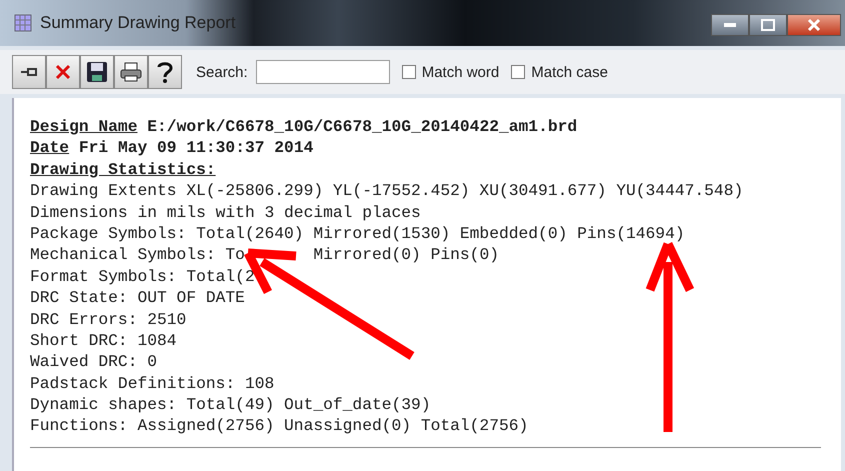 The image size is (845, 471). Describe the element at coordinates (406, 254) in the screenshot. I see `report-line: Mirrored(0) Pins(0)` at that location.